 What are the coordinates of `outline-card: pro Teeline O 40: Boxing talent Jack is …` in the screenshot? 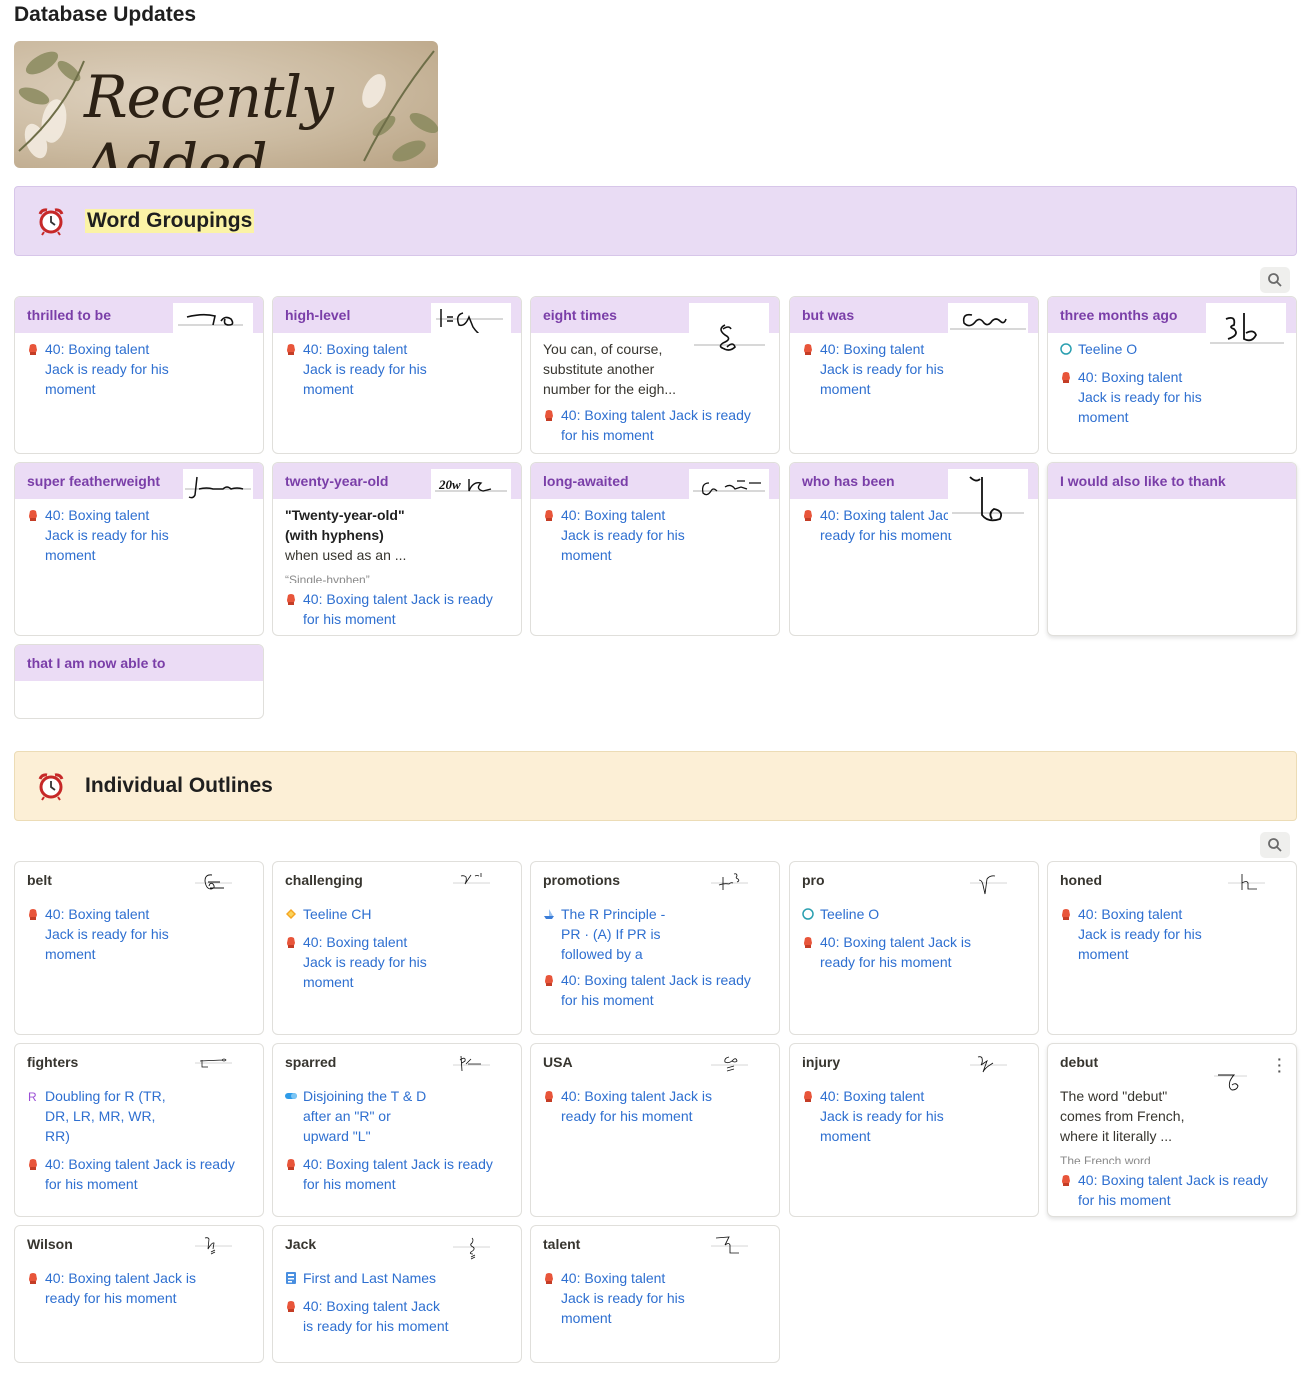 It's located at (914, 948).